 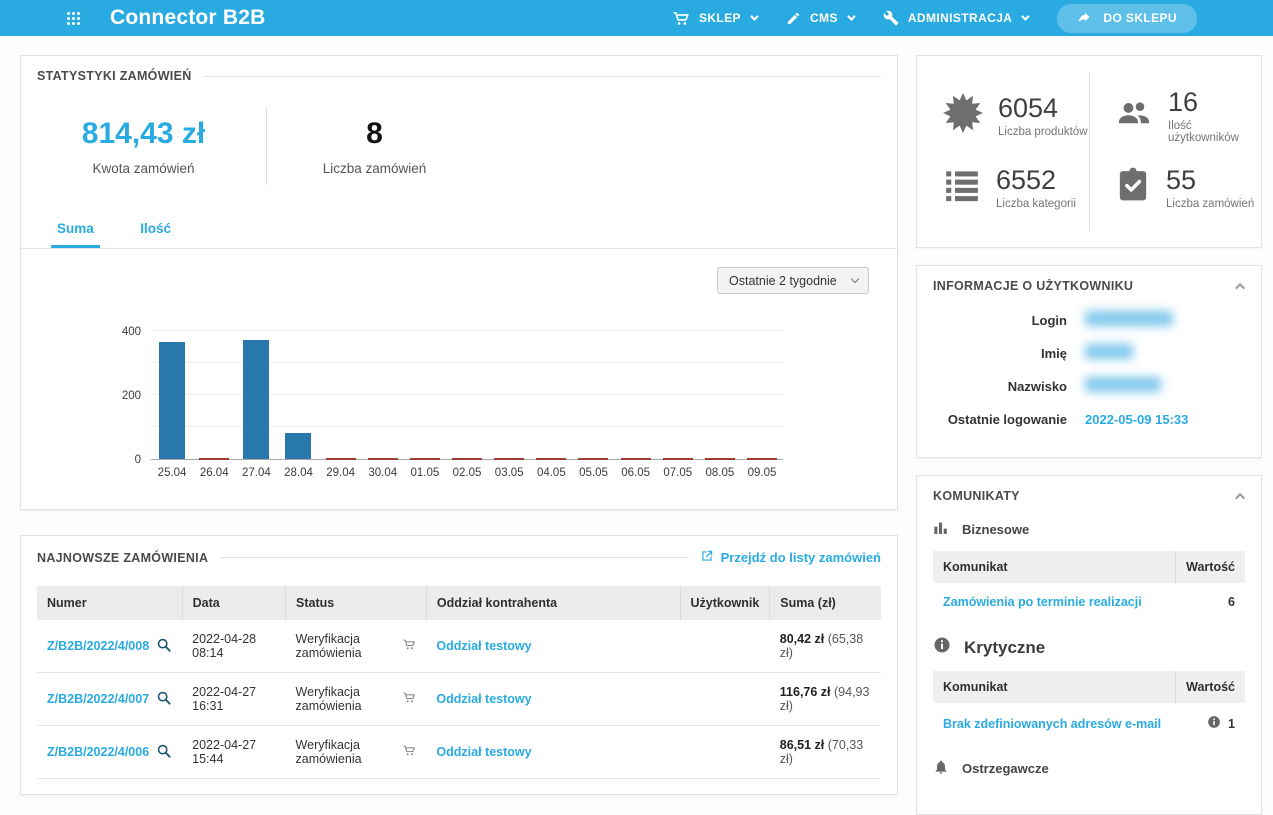 I want to click on redacted-firstname-value, so click(x=1109, y=351).